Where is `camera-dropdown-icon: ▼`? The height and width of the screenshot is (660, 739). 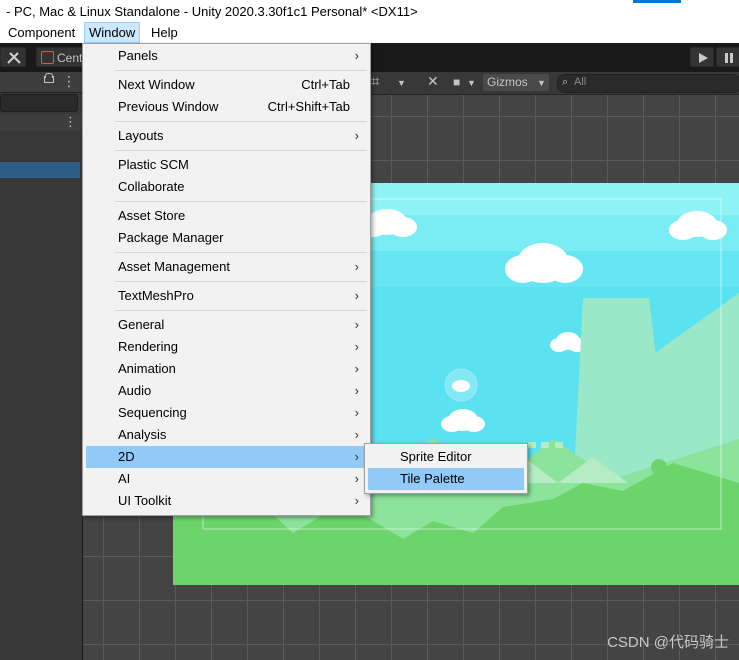 camera-dropdown-icon: ▼ is located at coordinates (471, 83).